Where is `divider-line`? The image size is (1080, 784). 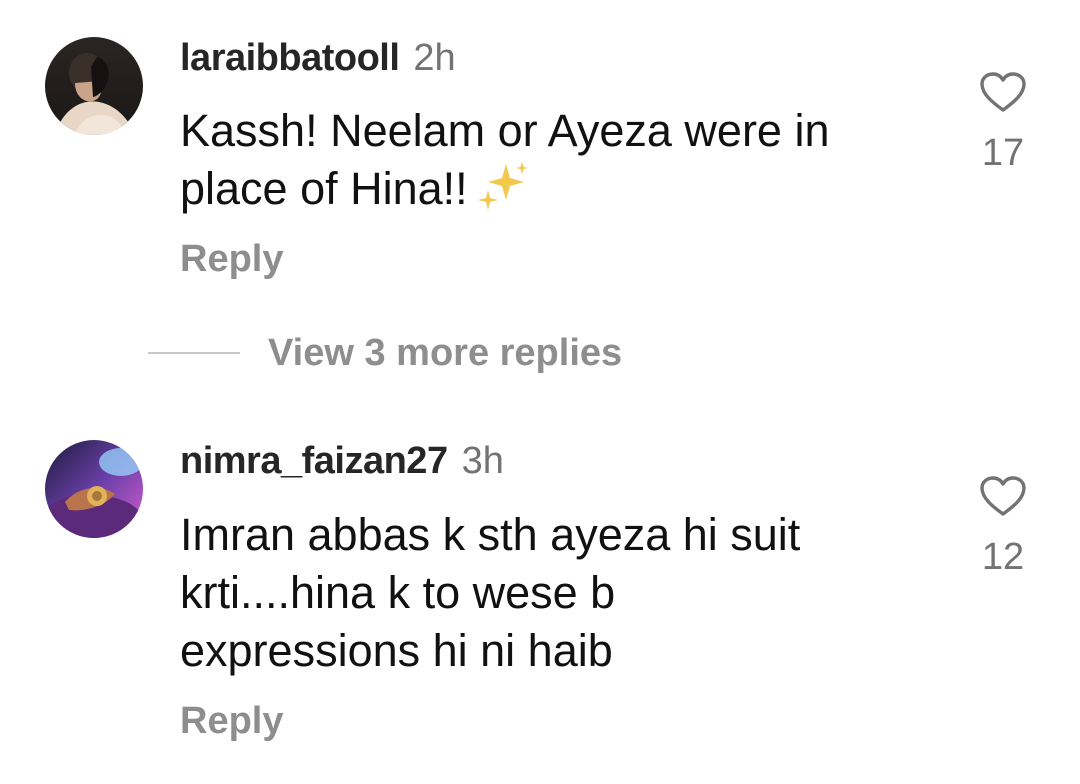 divider-line is located at coordinates (194, 353).